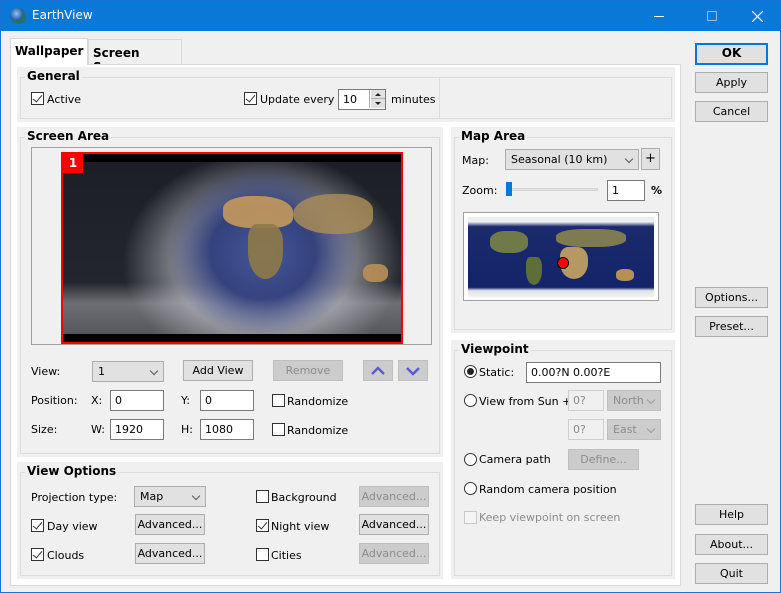 Image resolution: width=781 pixels, height=593 pixels. I want to click on minutes-label: minutes, so click(413, 99).